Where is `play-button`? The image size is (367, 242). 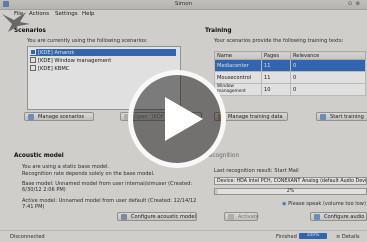 play-button is located at coordinates (177, 119).